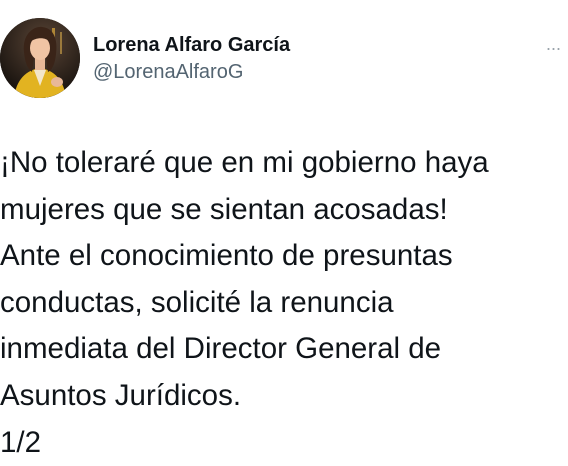  Describe the element at coordinates (224, 209) in the screenshot. I see `tweet-text-line: mujeres que se sientan acosadas!` at that location.